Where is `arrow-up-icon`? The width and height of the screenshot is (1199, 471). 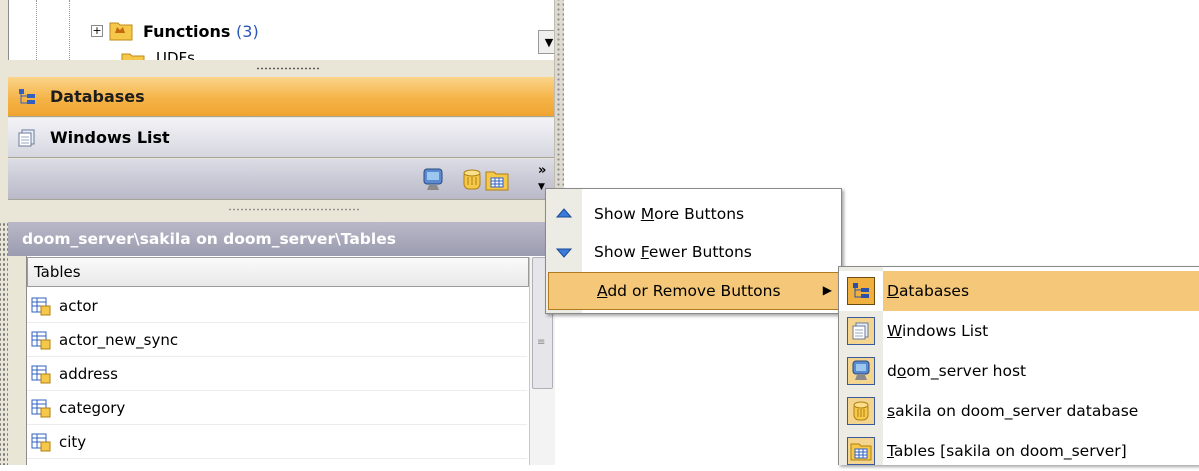
arrow-up-icon is located at coordinates (564, 214).